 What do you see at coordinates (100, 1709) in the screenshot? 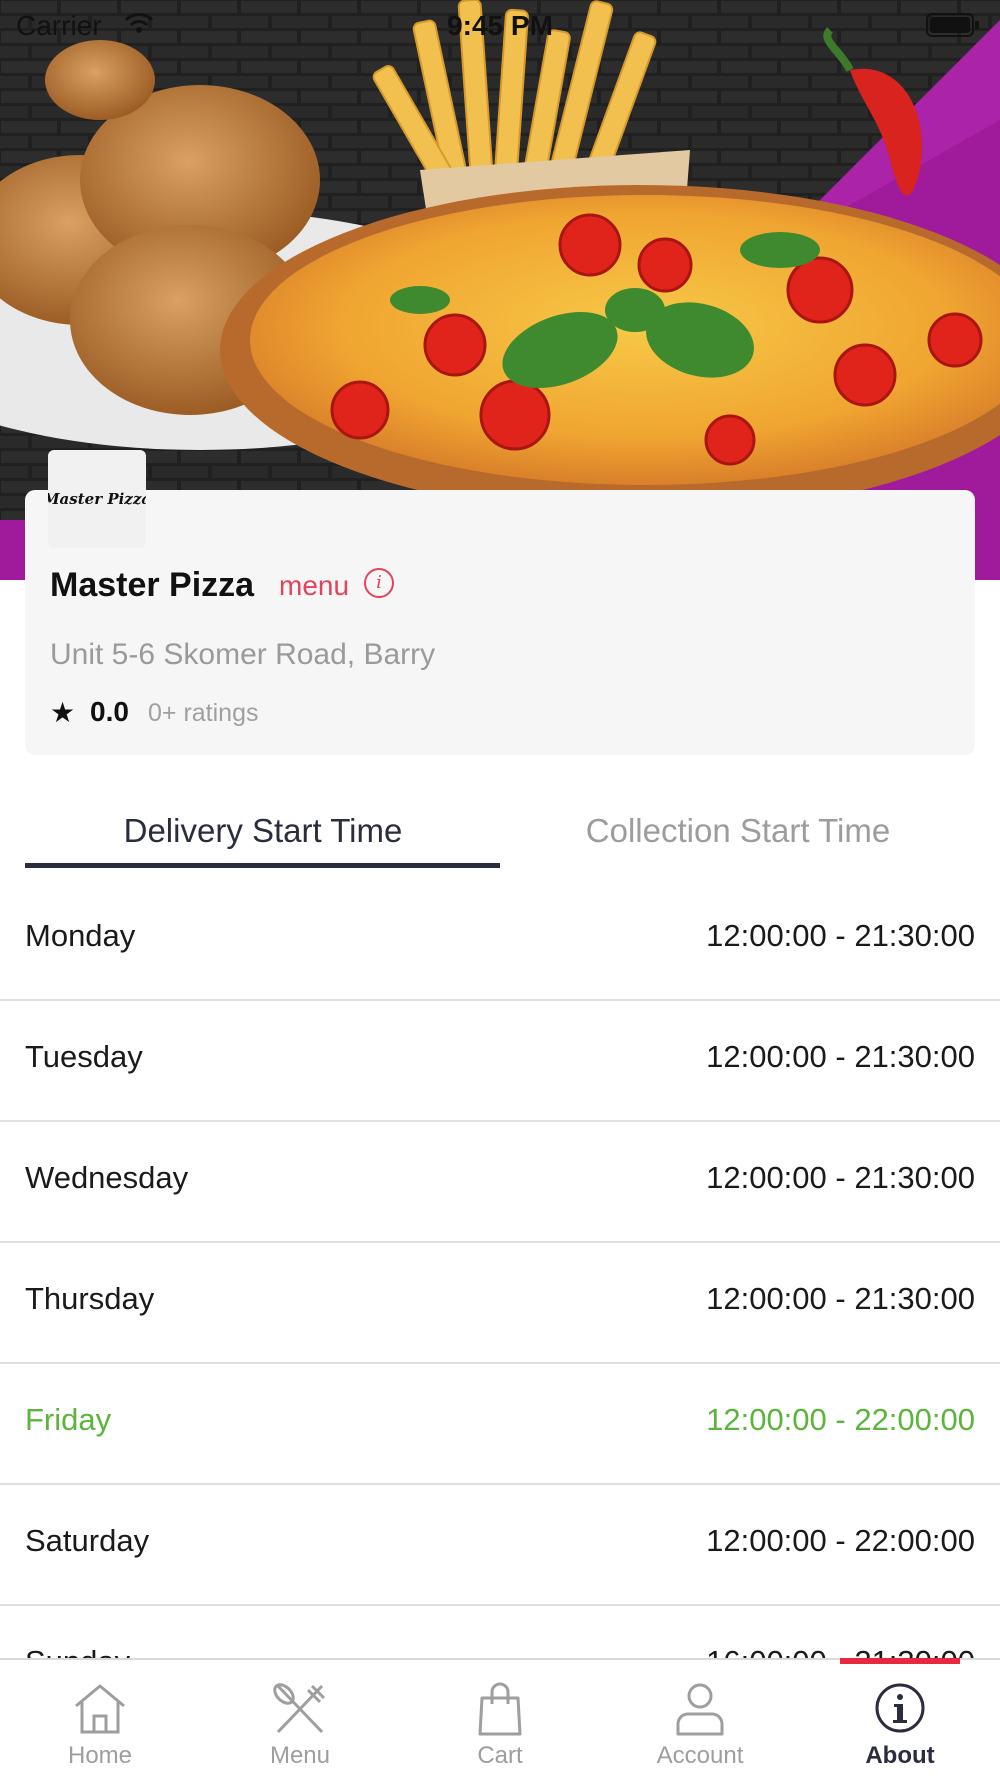
I see `home-icon` at bounding box center [100, 1709].